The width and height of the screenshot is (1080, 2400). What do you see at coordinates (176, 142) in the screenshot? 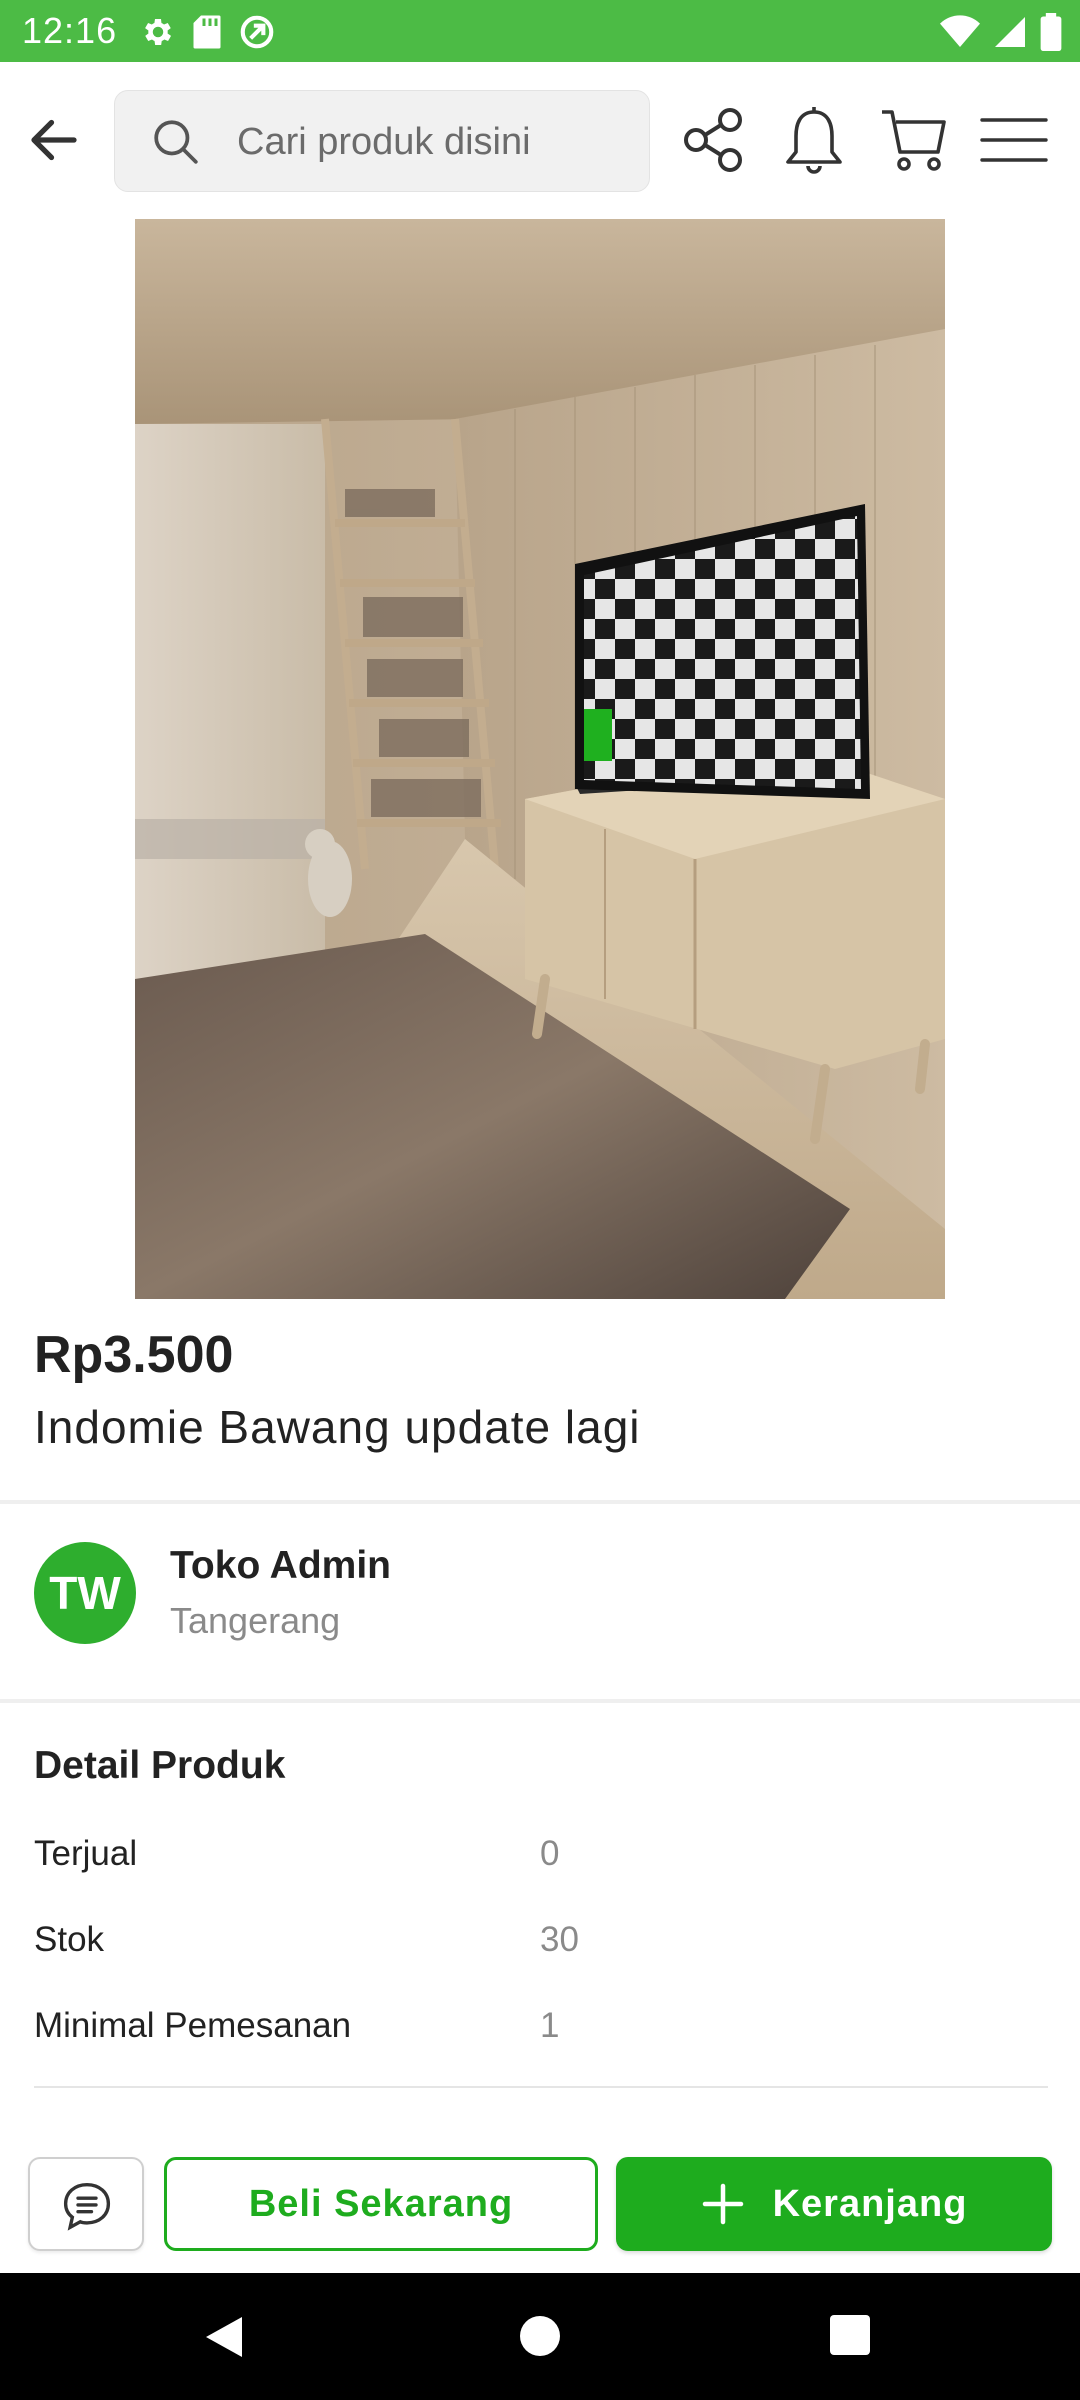
I see `search-icon` at bounding box center [176, 142].